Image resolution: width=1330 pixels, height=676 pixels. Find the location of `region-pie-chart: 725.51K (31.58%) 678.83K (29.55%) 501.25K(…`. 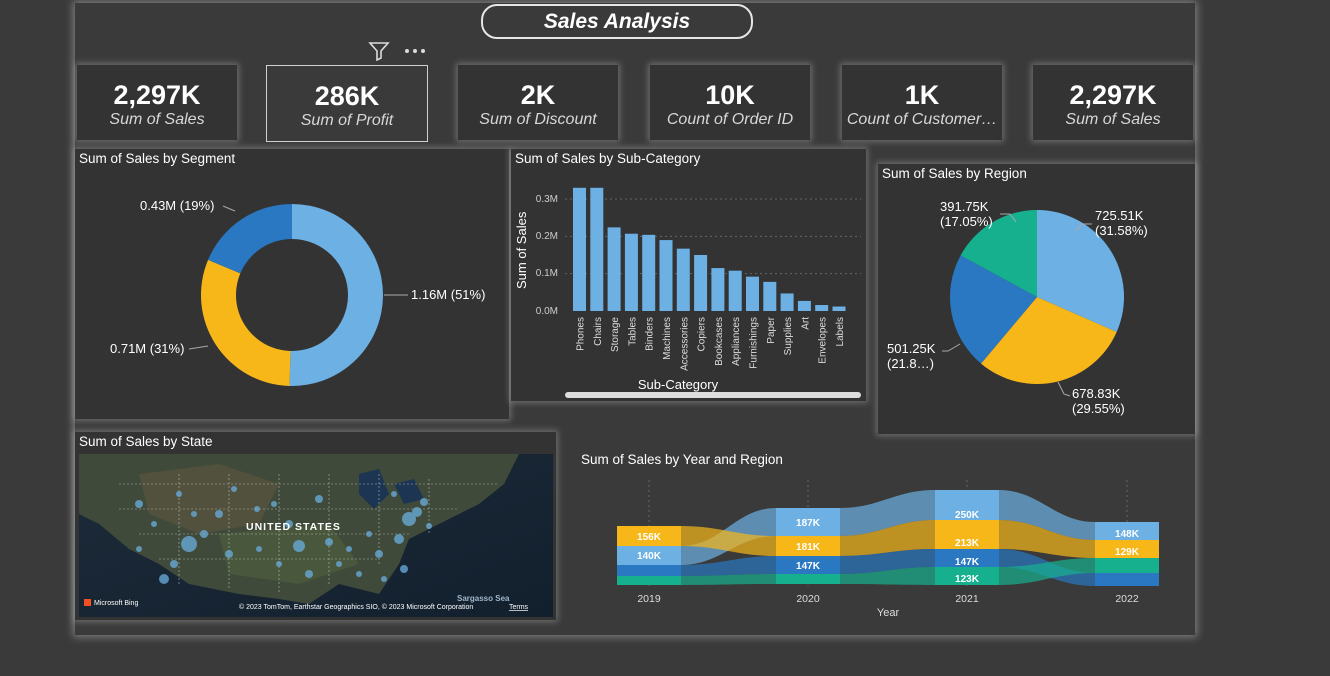

region-pie-chart: 725.51K (31.58%) 678.83K (29.55%) 501.25K(… is located at coordinates (1017, 307).